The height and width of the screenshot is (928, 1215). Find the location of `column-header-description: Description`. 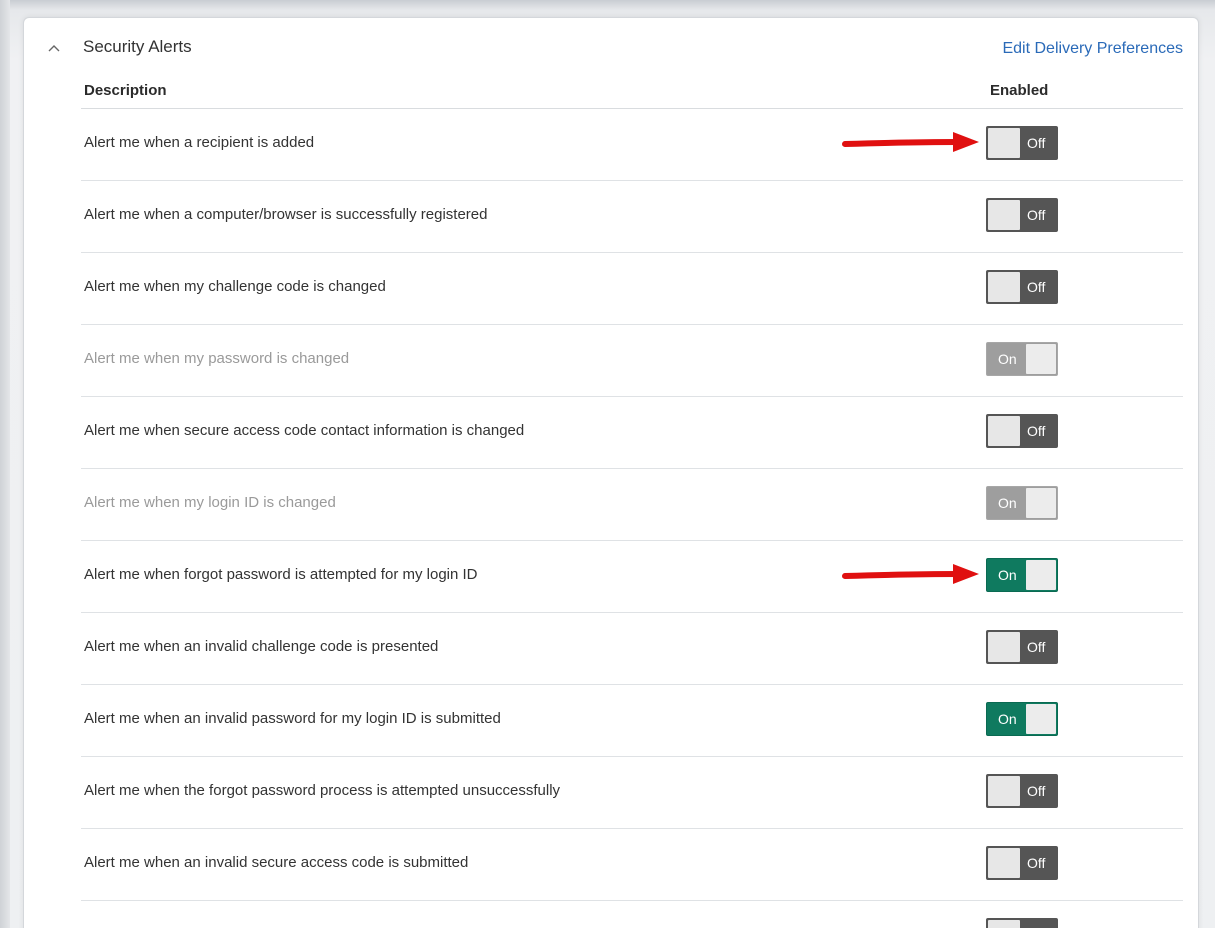

column-header-description: Description is located at coordinates (125, 90).